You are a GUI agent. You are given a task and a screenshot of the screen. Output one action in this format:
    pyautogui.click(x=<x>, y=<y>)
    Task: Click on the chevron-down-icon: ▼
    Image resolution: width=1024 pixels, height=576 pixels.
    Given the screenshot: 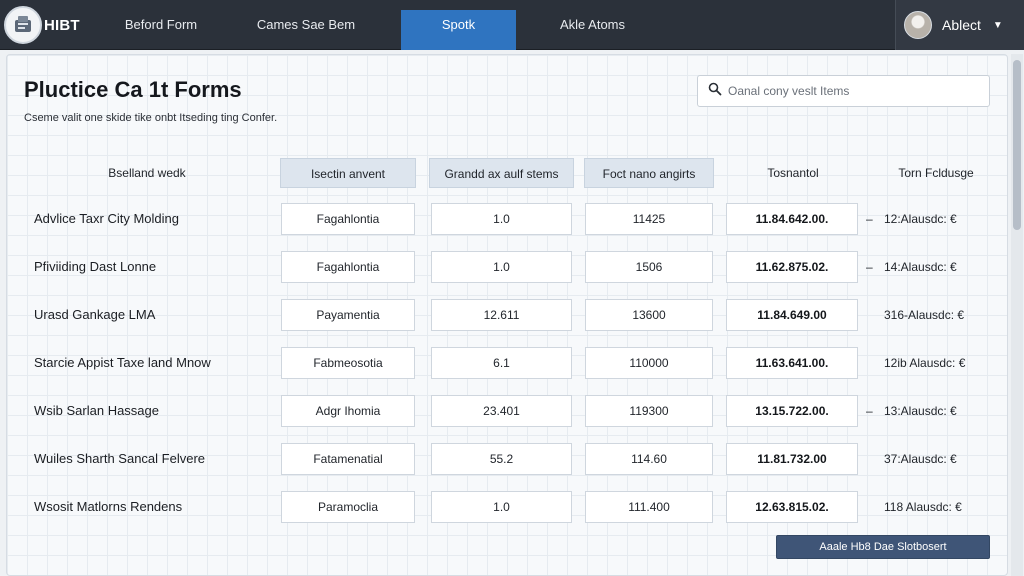 What is the action you would take?
    pyautogui.click(x=997, y=25)
    